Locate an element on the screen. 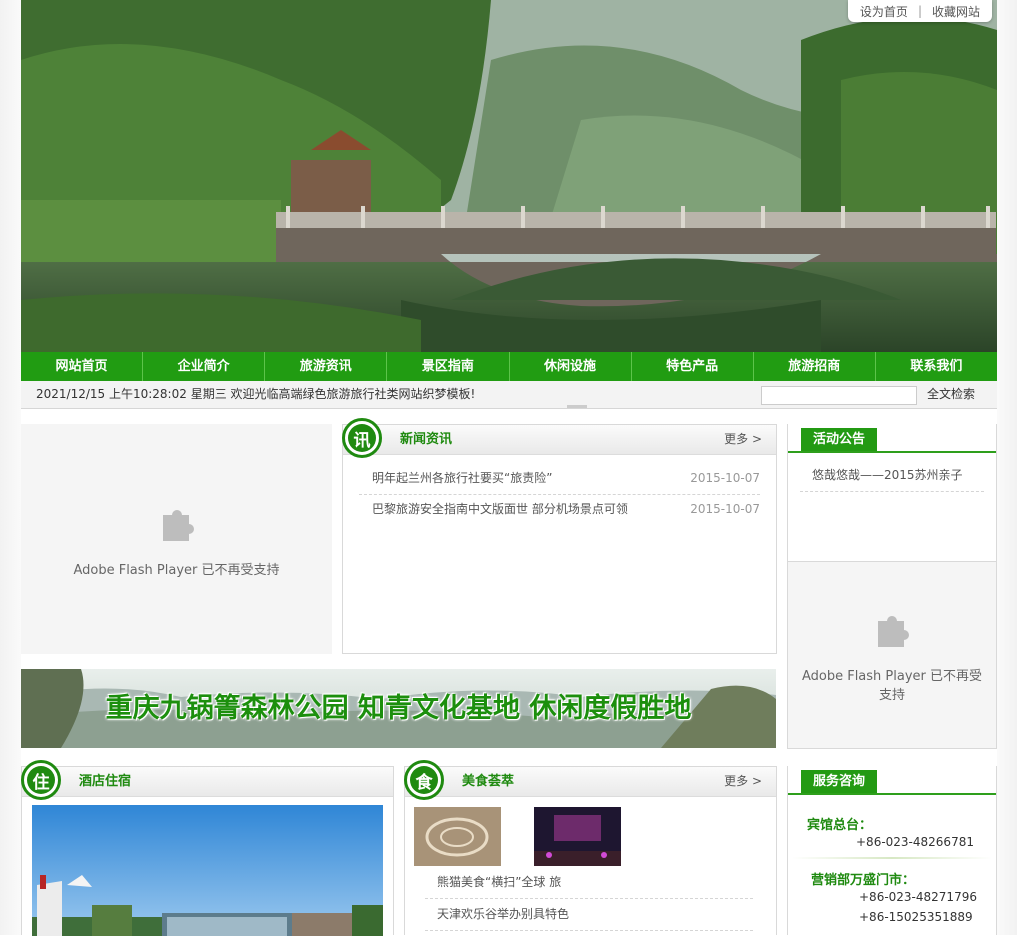 The height and width of the screenshot is (936, 1017). datetime-text: 2021/12/15 上午10:28:02 星期三 is located at coordinates (131, 394).